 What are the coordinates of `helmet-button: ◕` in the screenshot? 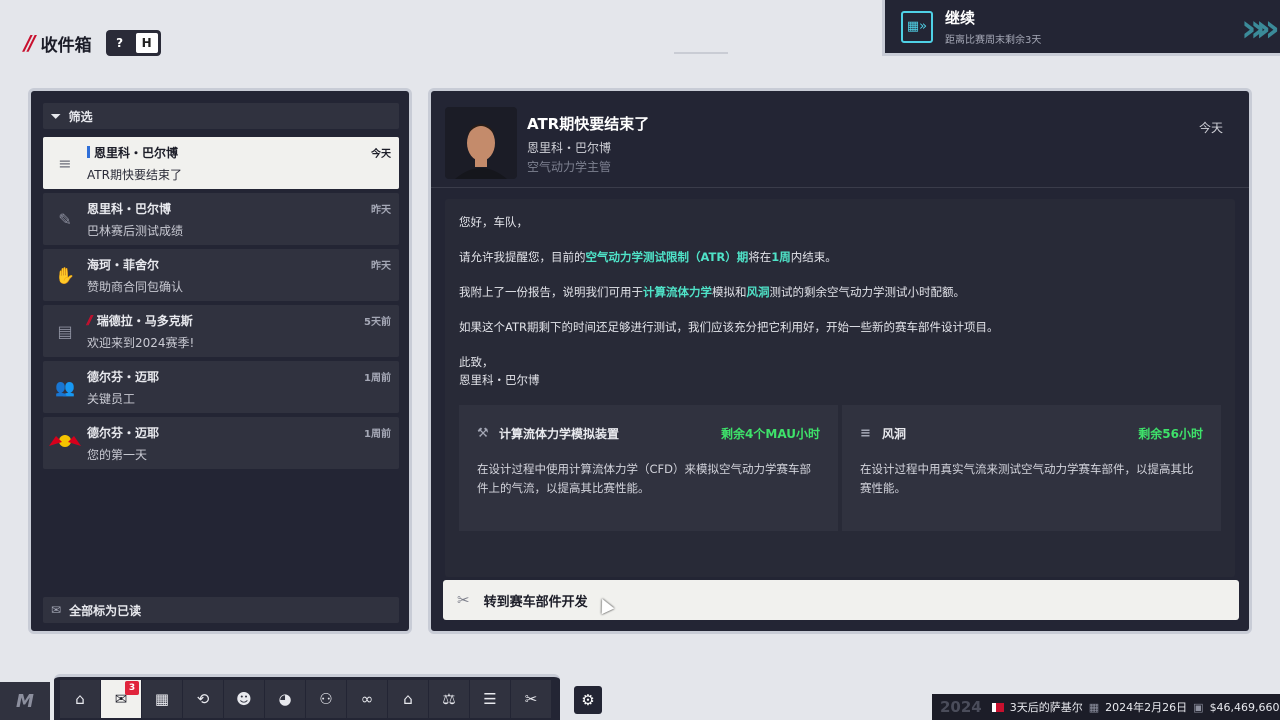 It's located at (285, 698).